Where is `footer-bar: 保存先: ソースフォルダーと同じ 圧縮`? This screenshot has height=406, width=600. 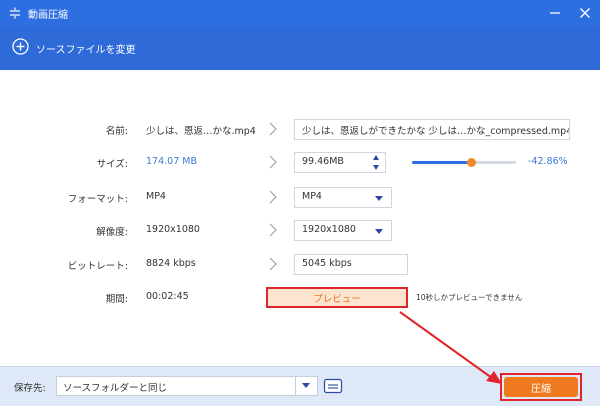 footer-bar: 保存先: ソースフォルダーと同じ 圧縮 is located at coordinates (300, 386).